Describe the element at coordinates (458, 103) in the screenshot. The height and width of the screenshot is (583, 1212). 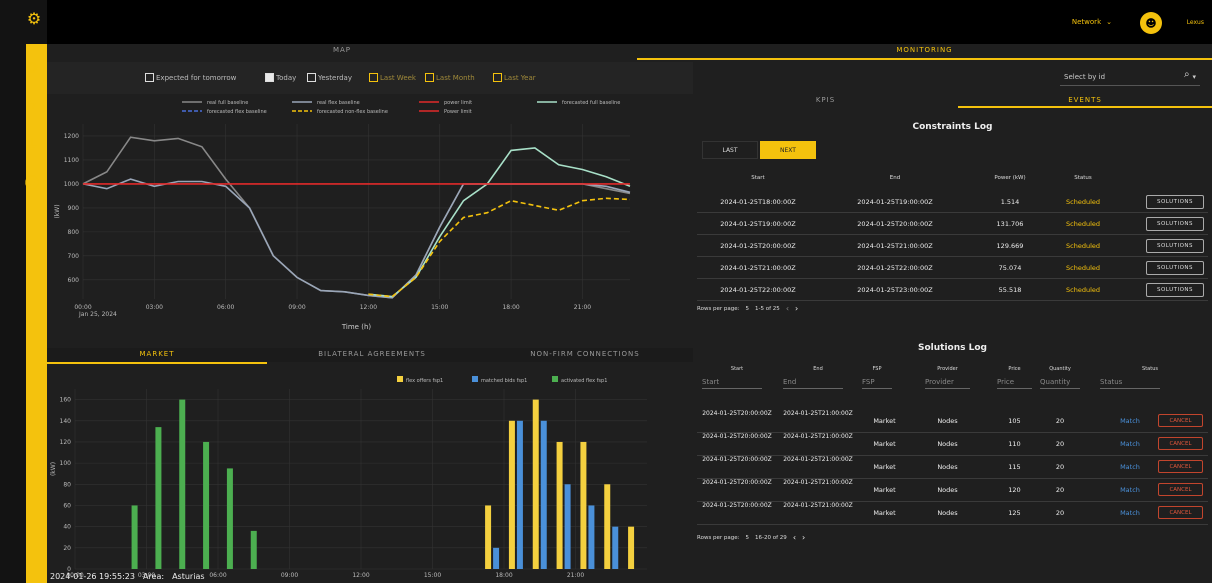
I see `legend-label: power limit` at that location.